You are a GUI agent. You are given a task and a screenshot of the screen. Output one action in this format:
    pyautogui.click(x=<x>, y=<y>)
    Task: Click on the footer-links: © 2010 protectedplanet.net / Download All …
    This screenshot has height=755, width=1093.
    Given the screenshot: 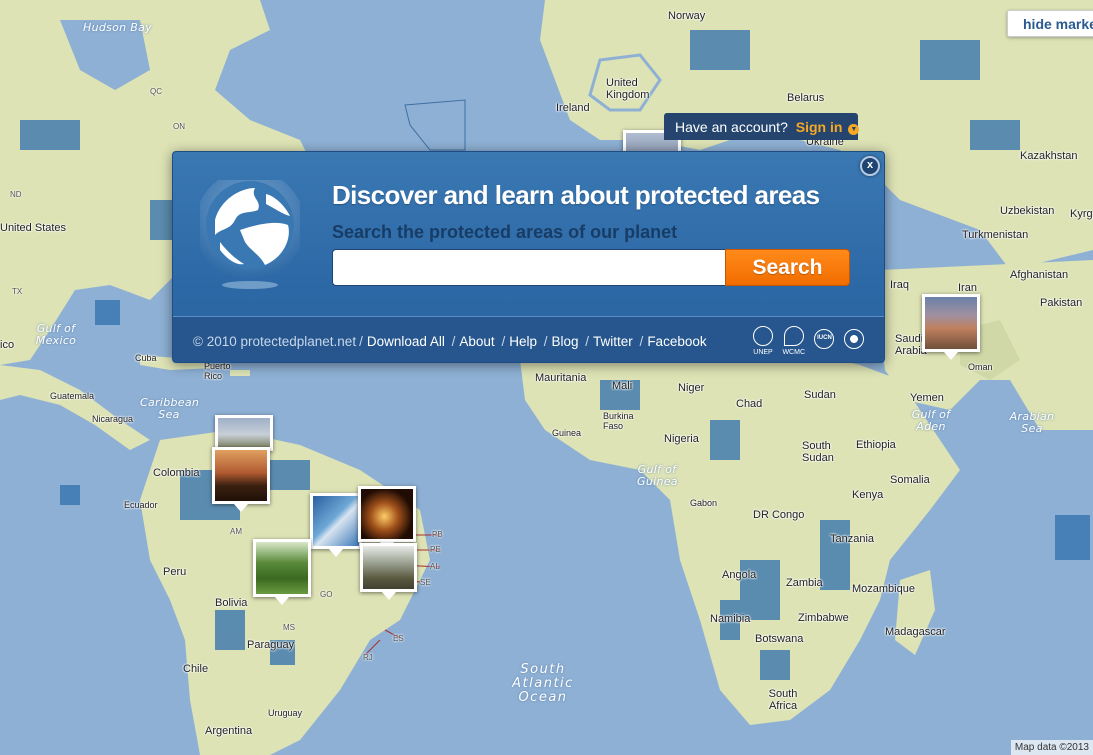 What is the action you would take?
    pyautogui.click(x=450, y=341)
    